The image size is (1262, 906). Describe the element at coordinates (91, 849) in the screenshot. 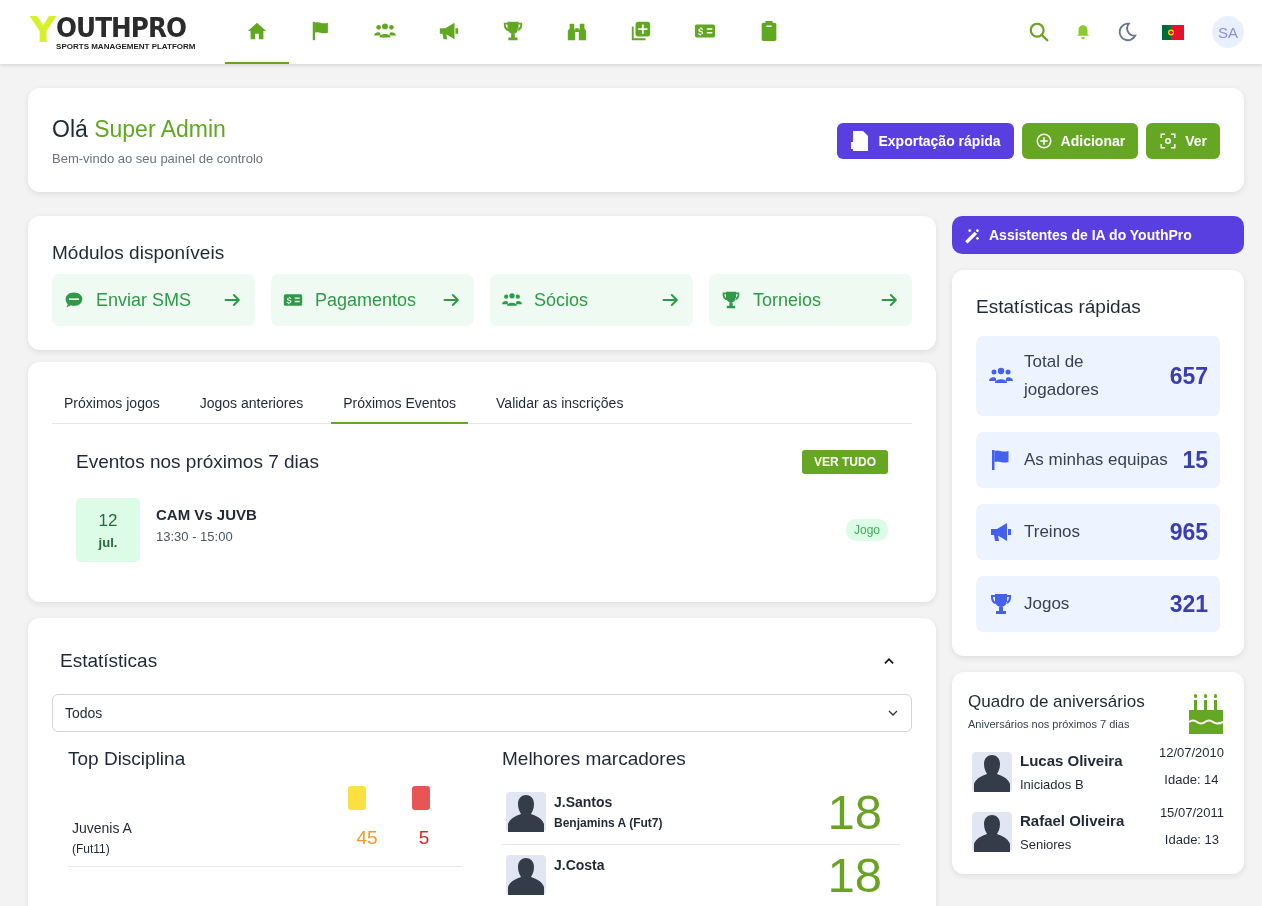

I see `team-format: (Fut11)` at that location.